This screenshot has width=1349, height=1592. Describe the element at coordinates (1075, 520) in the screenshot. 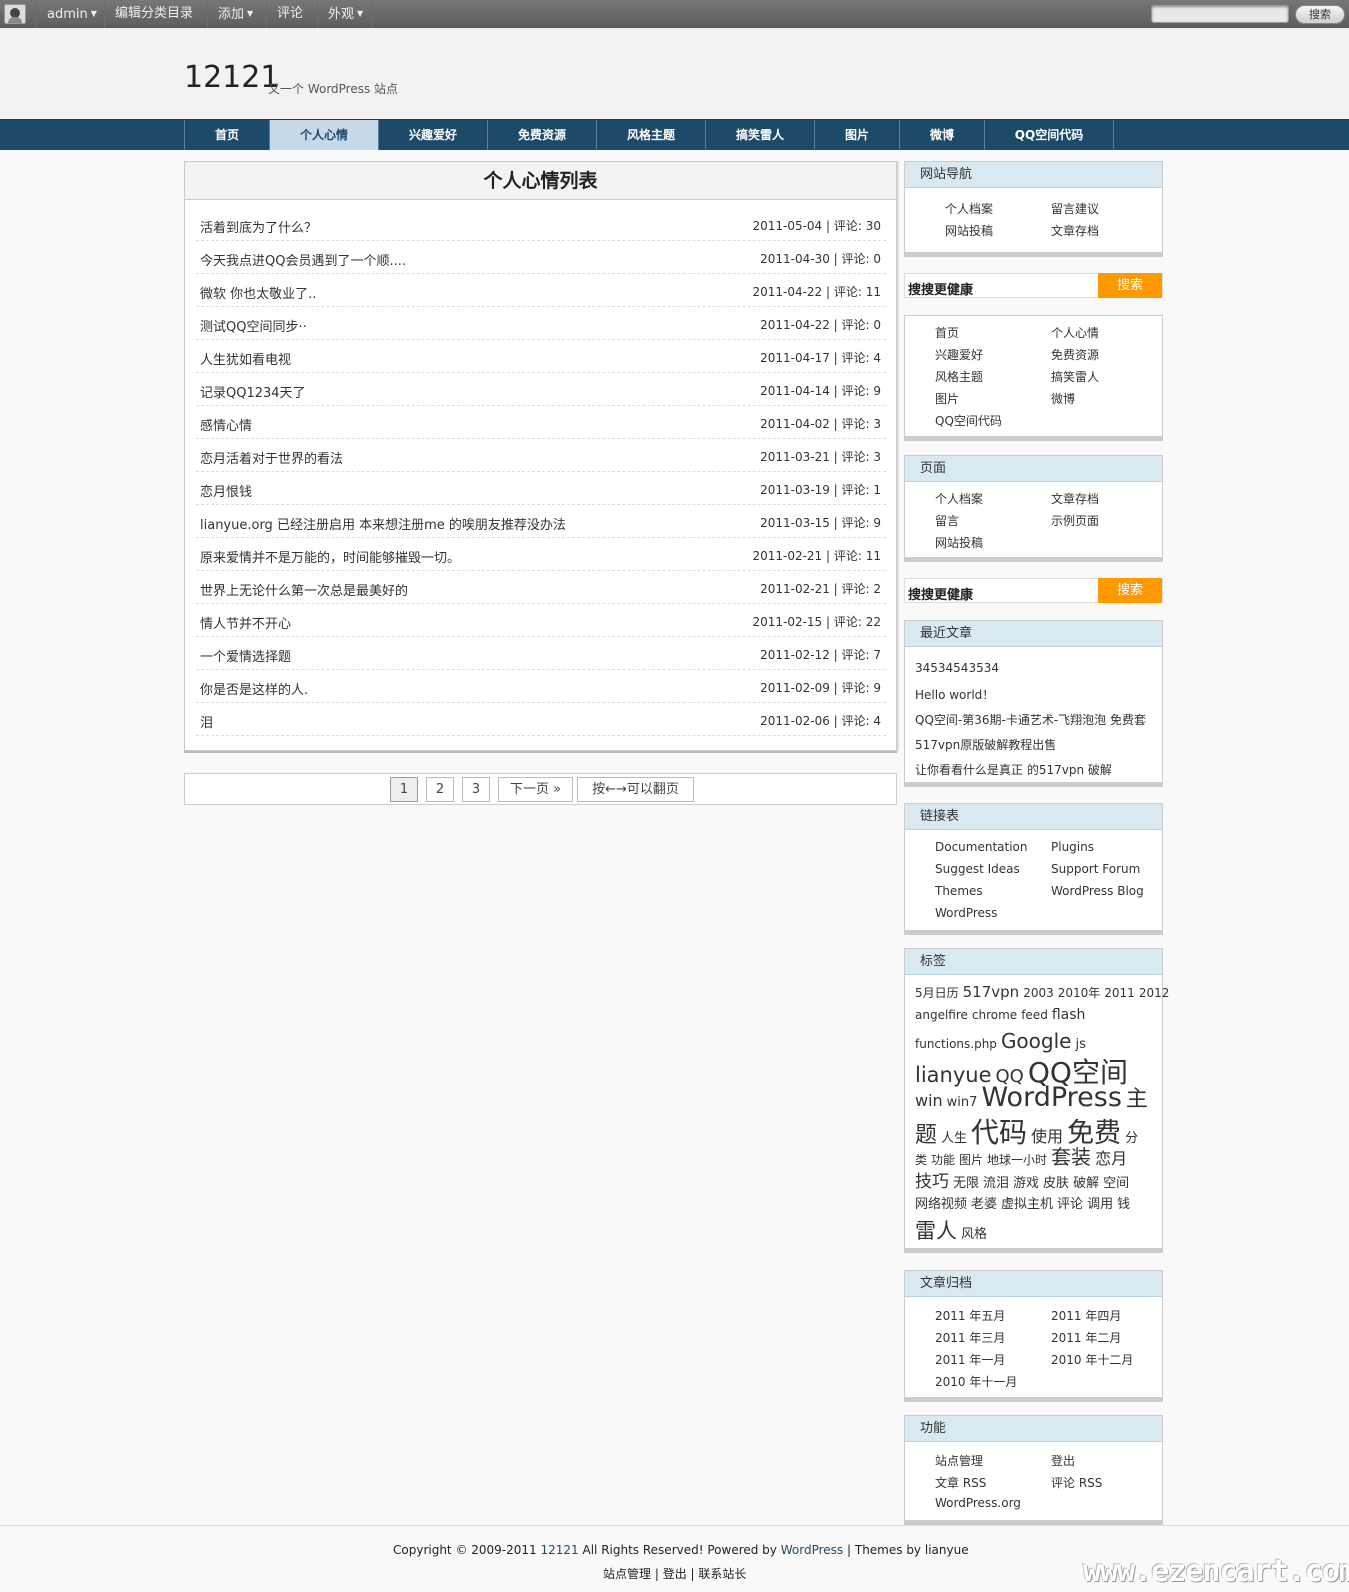

I see `page-link: 示例页面` at that location.